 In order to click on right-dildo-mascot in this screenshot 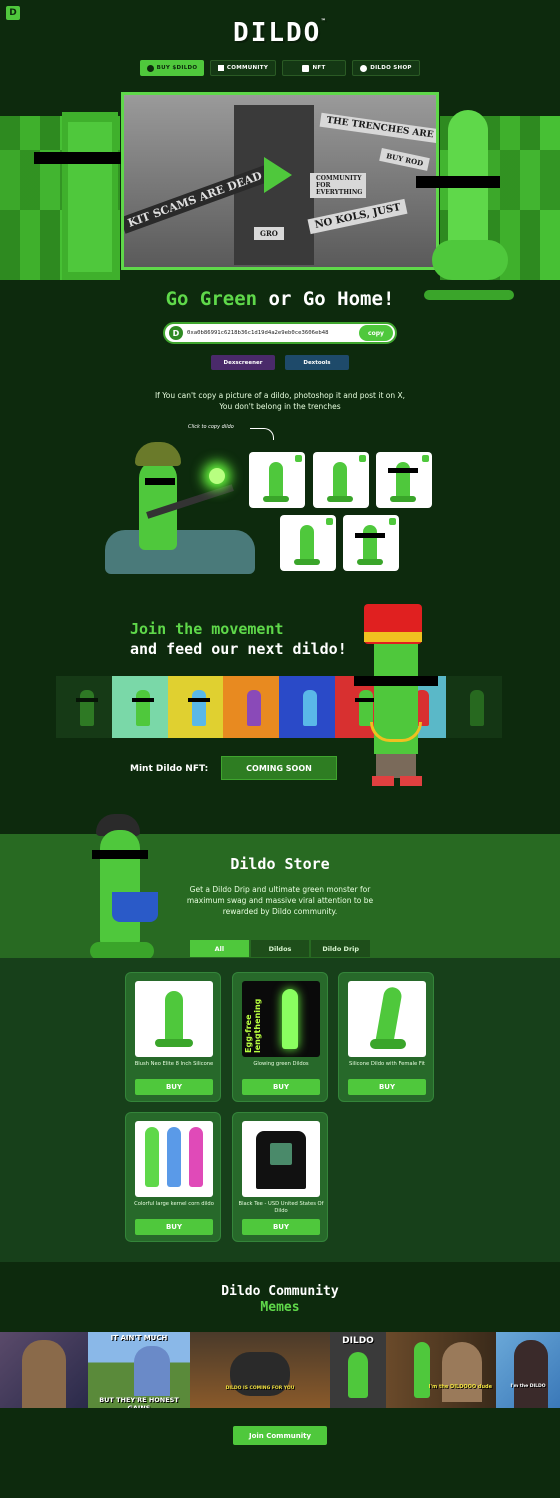, I will do `click(466, 200)`.